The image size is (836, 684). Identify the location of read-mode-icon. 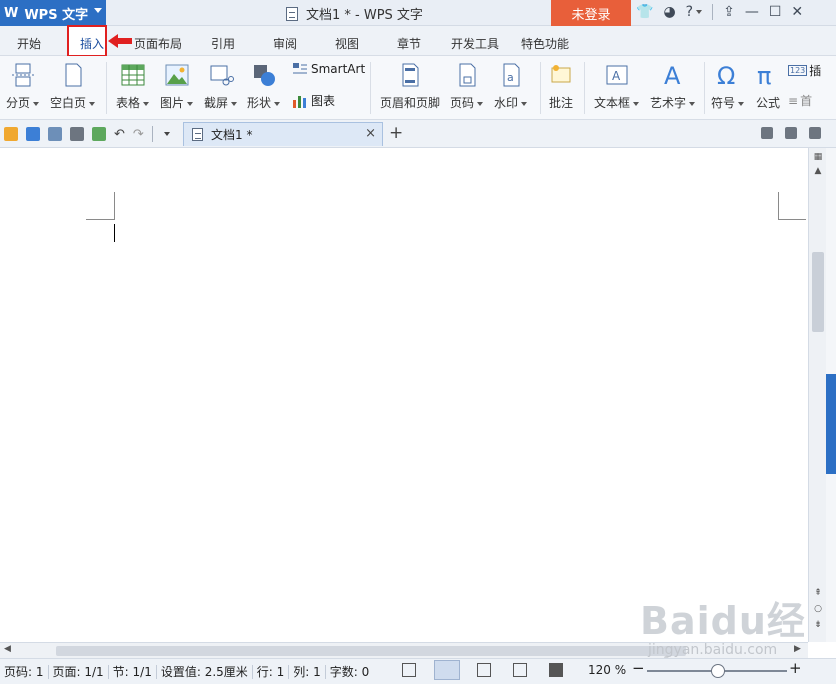
(556, 670).